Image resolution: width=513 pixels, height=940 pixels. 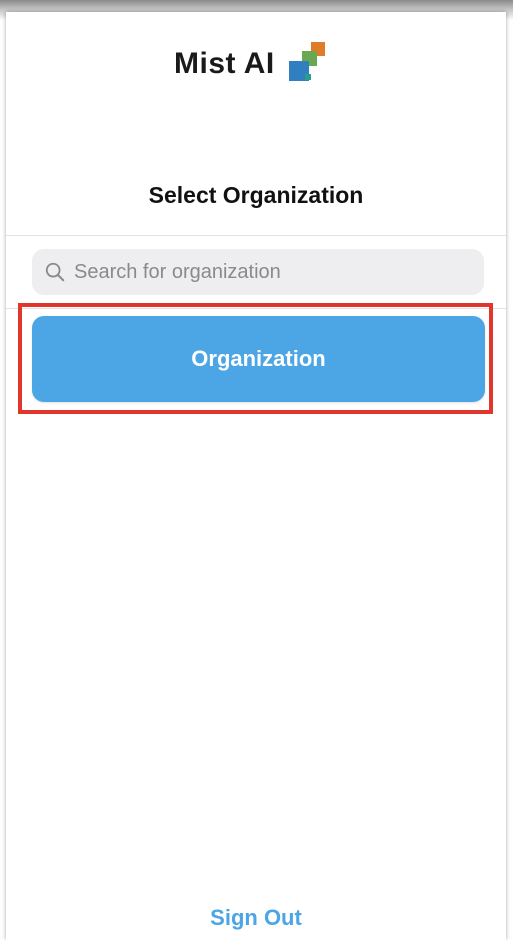 What do you see at coordinates (224, 63) in the screenshot?
I see `logo-text: Mist AI` at bounding box center [224, 63].